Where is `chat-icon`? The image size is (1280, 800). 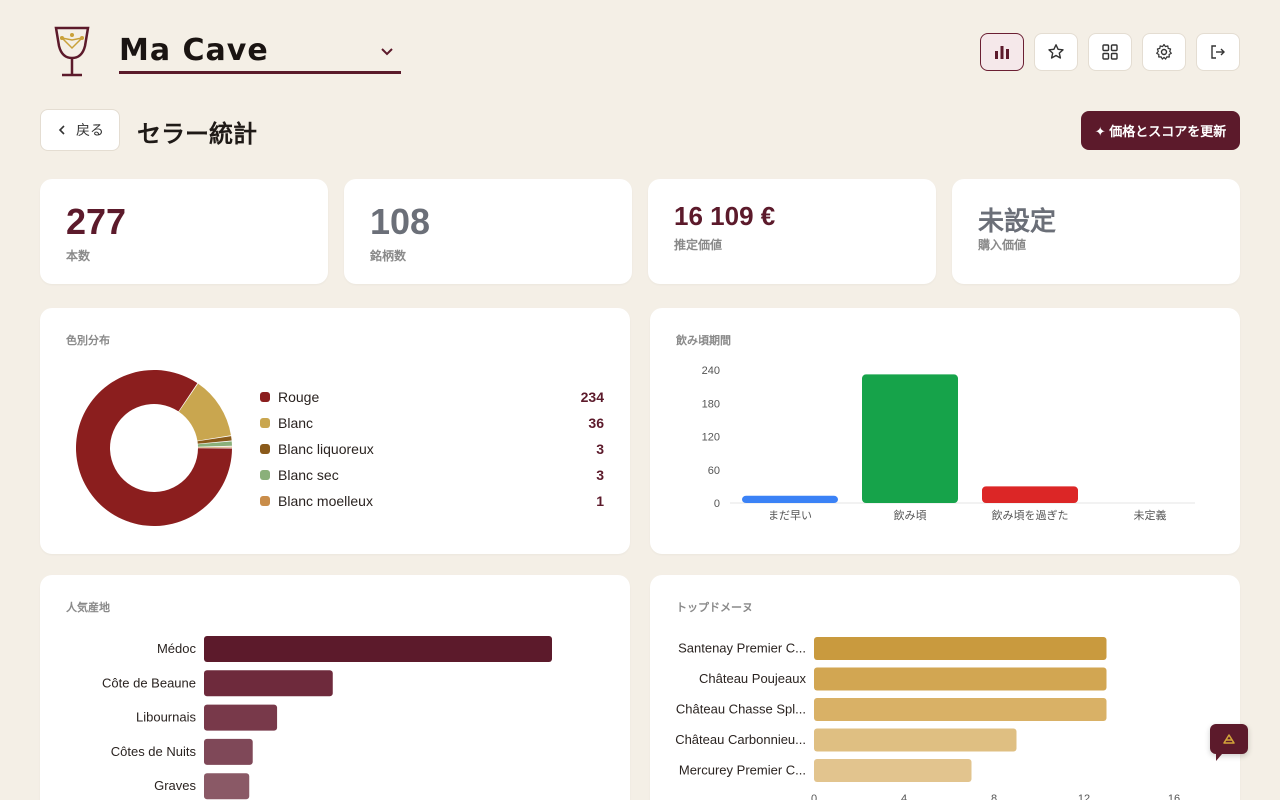
chat-icon is located at coordinates (1229, 739).